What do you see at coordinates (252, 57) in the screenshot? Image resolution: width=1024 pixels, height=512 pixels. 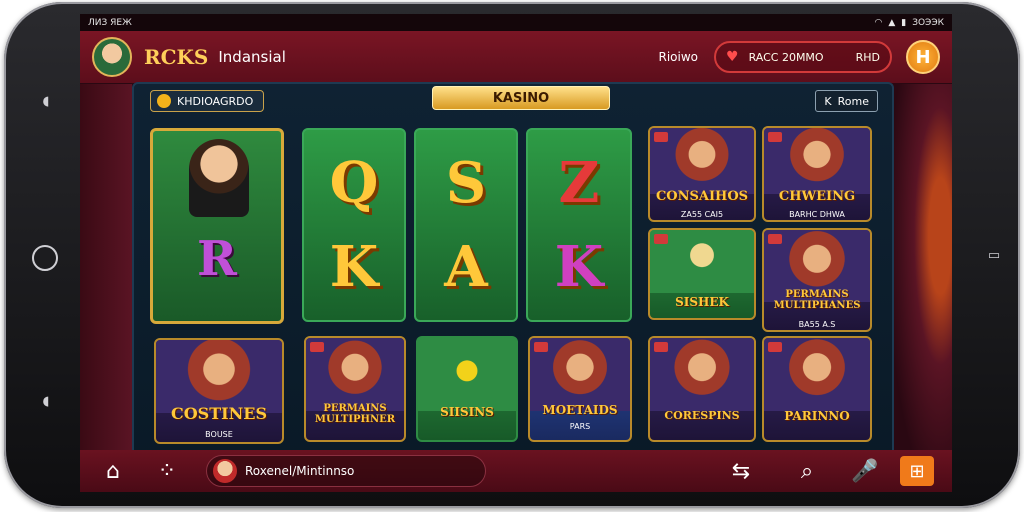 I see `region-label: Indansial` at bounding box center [252, 57].